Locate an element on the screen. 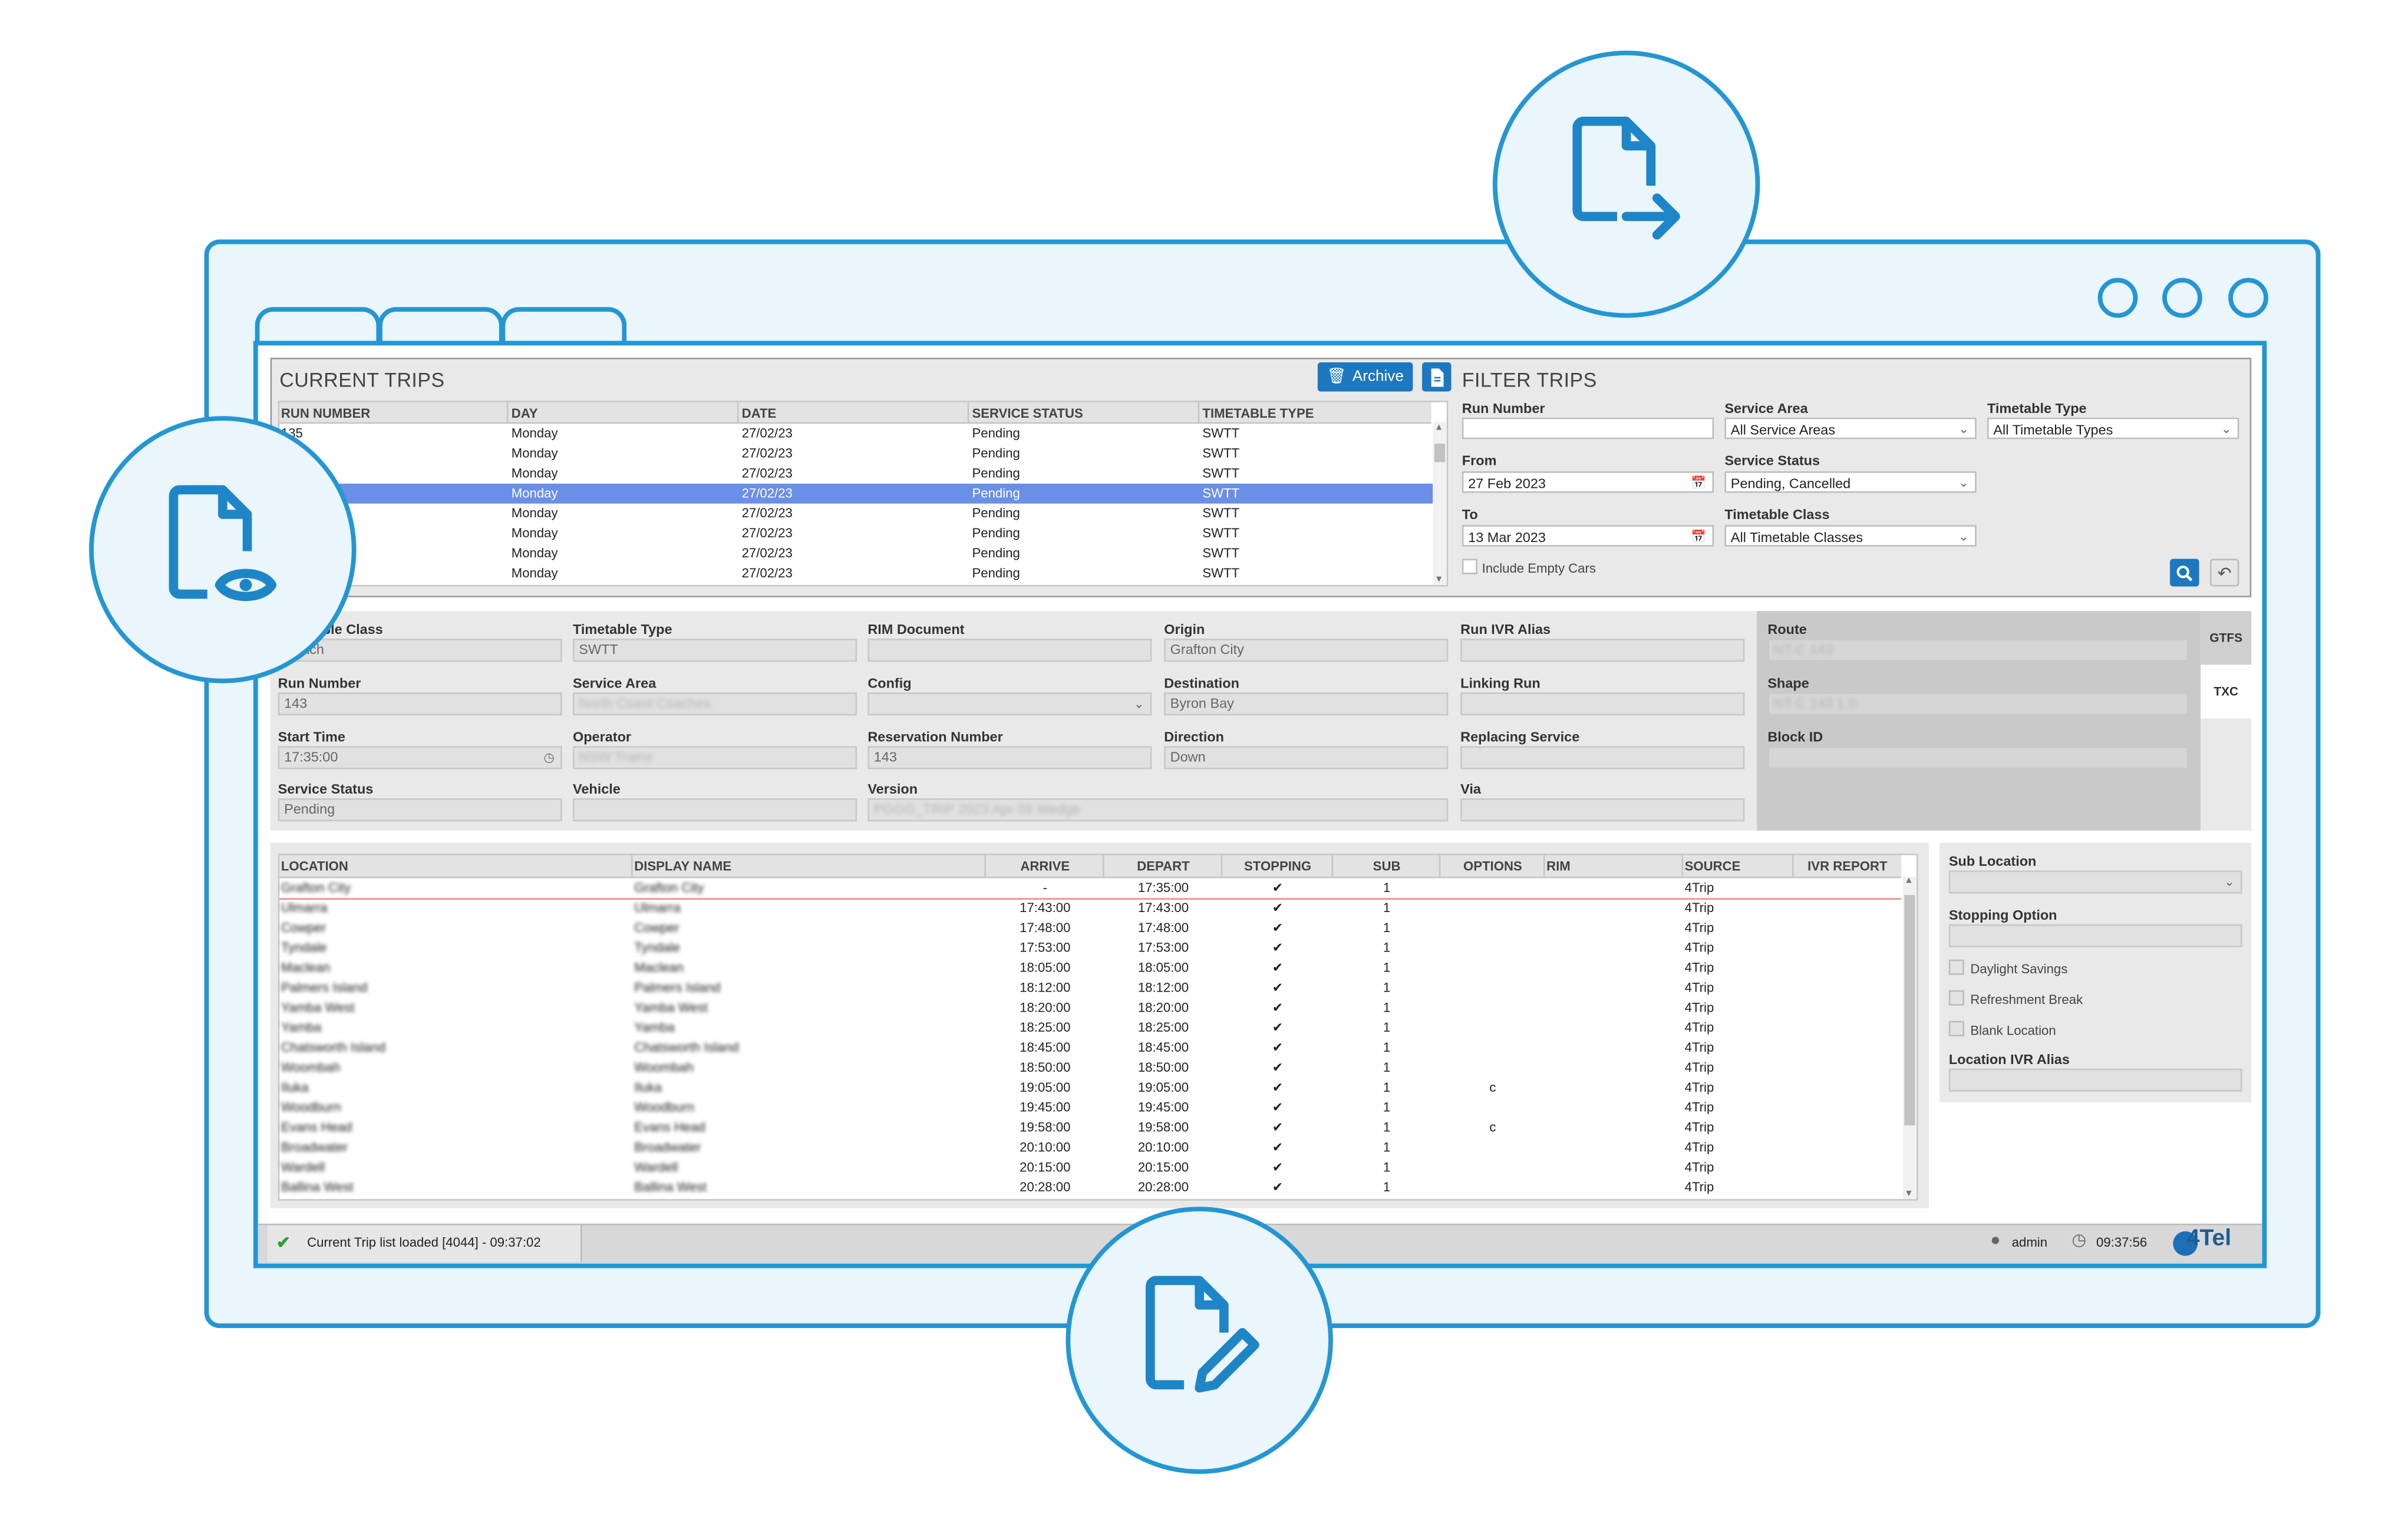 The height and width of the screenshot is (1523, 2408). stops-scrollbar: ▲ ▼ is located at coordinates (1909, 1038).